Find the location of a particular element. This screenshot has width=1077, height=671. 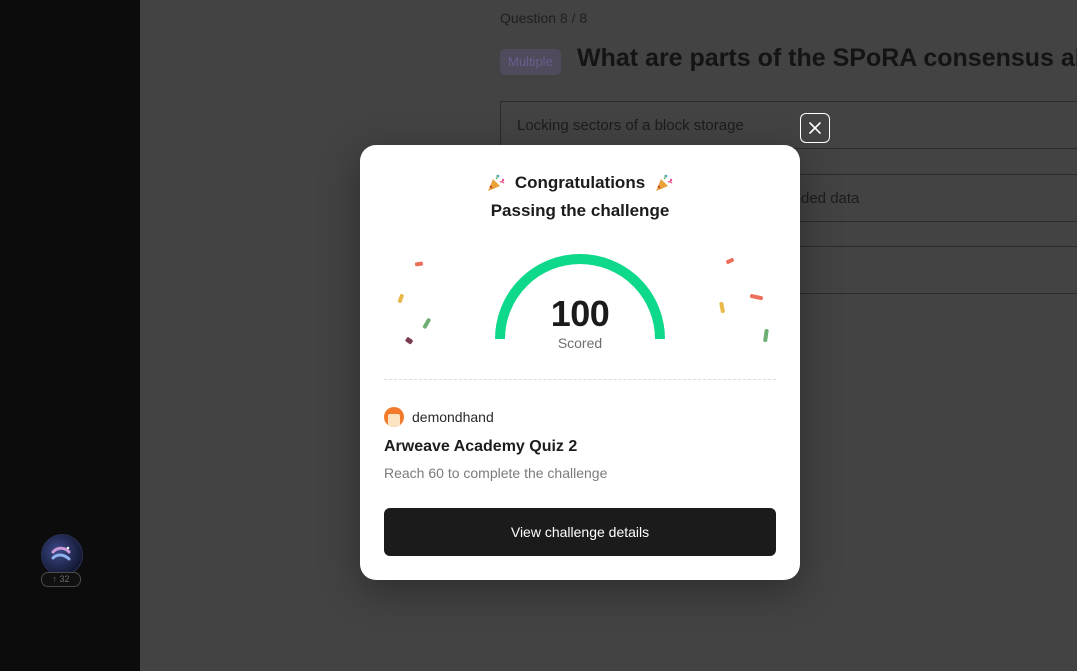

congrats-heading: Congratulations is located at coordinates (580, 183).